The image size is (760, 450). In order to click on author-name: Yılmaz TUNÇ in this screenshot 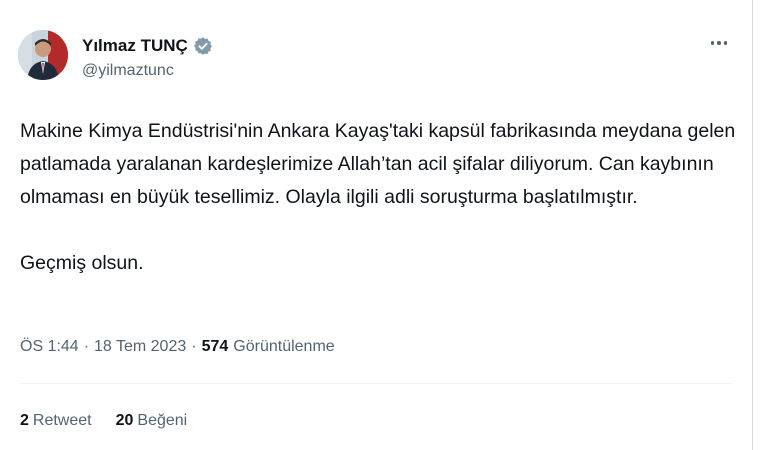, I will do `click(135, 46)`.